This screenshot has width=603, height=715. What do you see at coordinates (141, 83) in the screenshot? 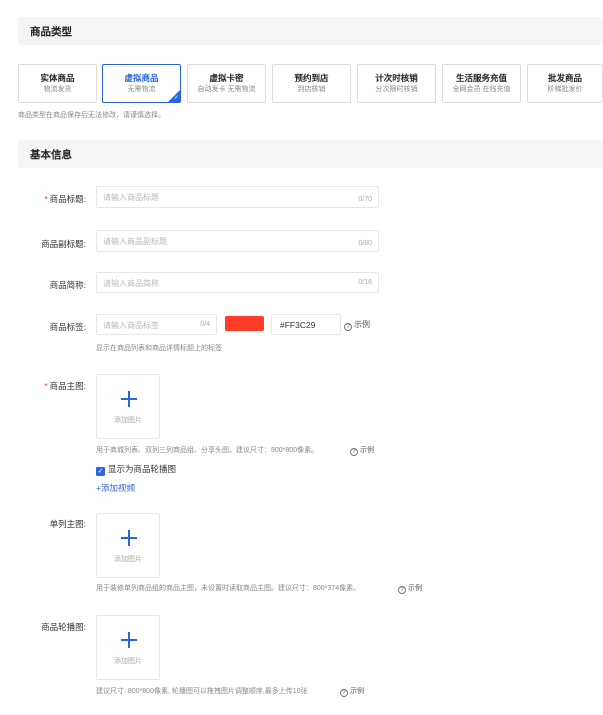
I see `product-type-virtual: 虚拟商品 无需物流 ✓` at bounding box center [141, 83].